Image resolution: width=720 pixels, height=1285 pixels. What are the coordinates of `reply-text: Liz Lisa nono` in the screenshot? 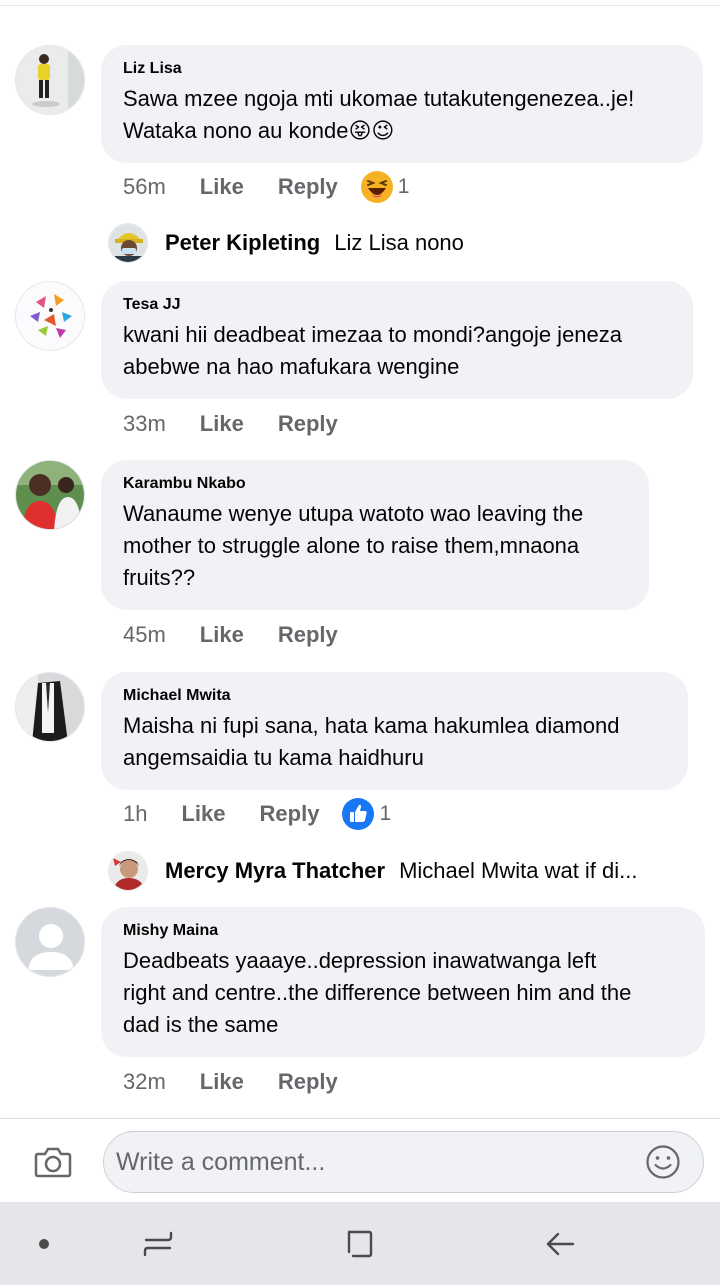 It's located at (399, 242).